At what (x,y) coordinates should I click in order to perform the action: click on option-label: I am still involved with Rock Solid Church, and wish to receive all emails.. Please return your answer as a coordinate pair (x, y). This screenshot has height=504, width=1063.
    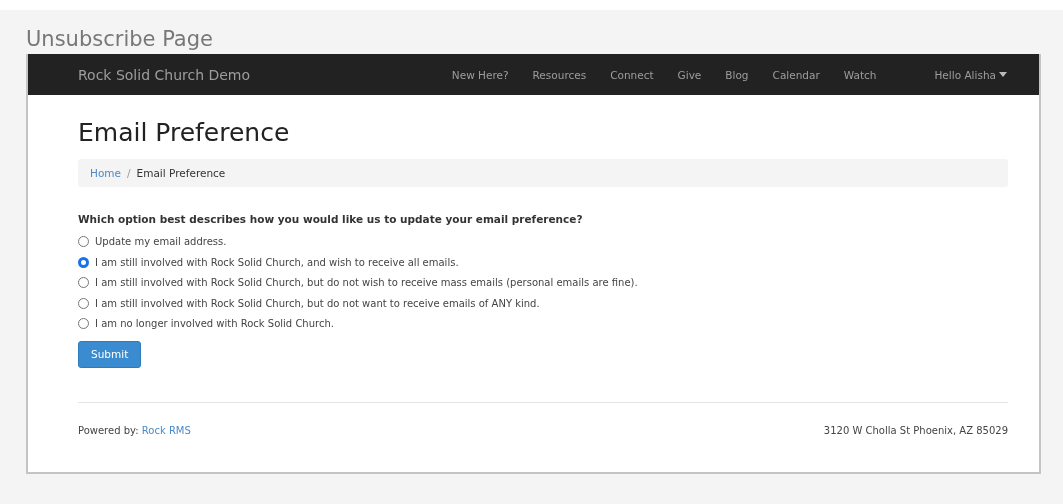
    Looking at the image, I should click on (277, 262).